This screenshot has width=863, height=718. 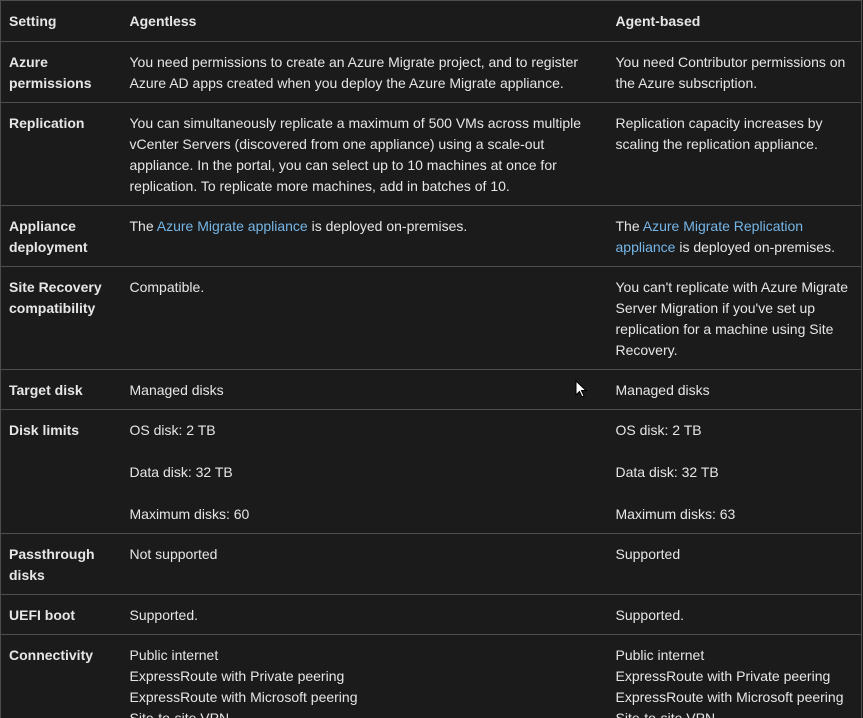 What do you see at coordinates (61, 564) in the screenshot?
I see `row-setting-passthrough-disks: Passthrough disks` at bounding box center [61, 564].